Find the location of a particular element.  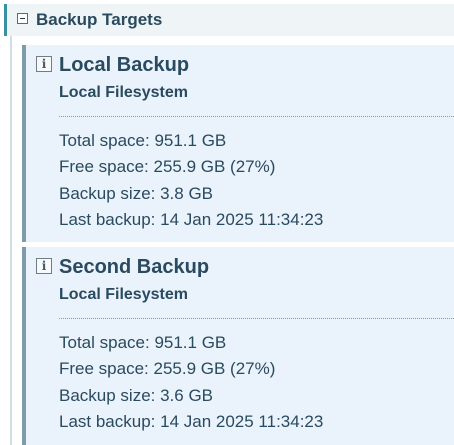

backup-size: Backup size: 3.8 GB is located at coordinates (136, 193).